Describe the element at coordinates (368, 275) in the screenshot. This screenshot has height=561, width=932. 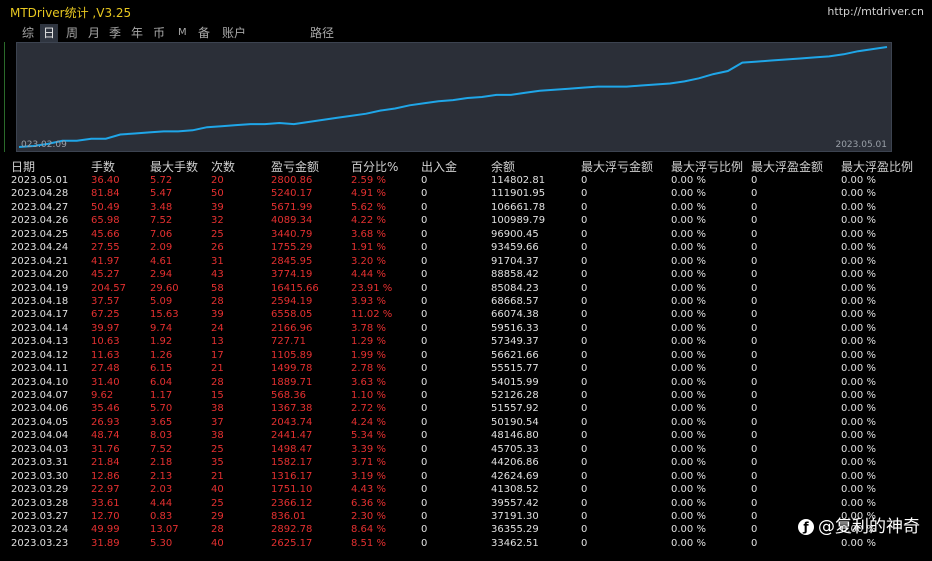
I see `col-percent-cell: 4.44 %` at that location.